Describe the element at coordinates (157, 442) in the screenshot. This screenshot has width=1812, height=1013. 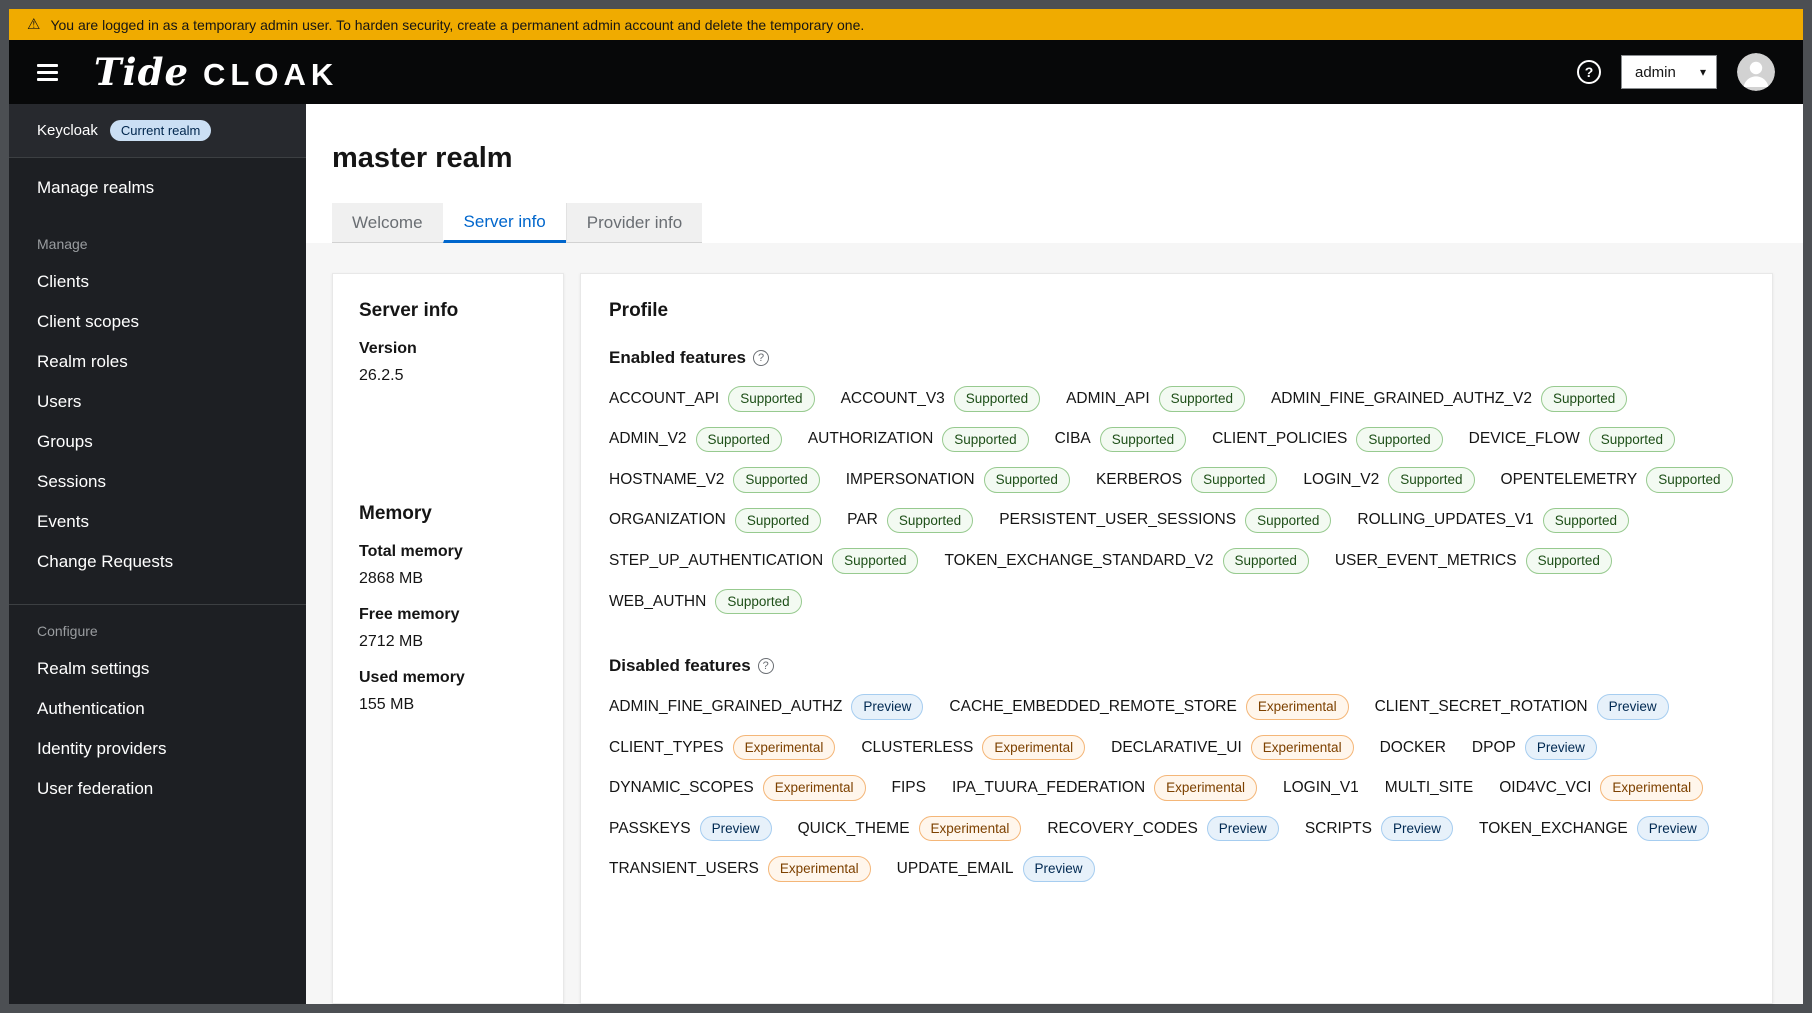
I see `sidebar-item: Groups` at that location.